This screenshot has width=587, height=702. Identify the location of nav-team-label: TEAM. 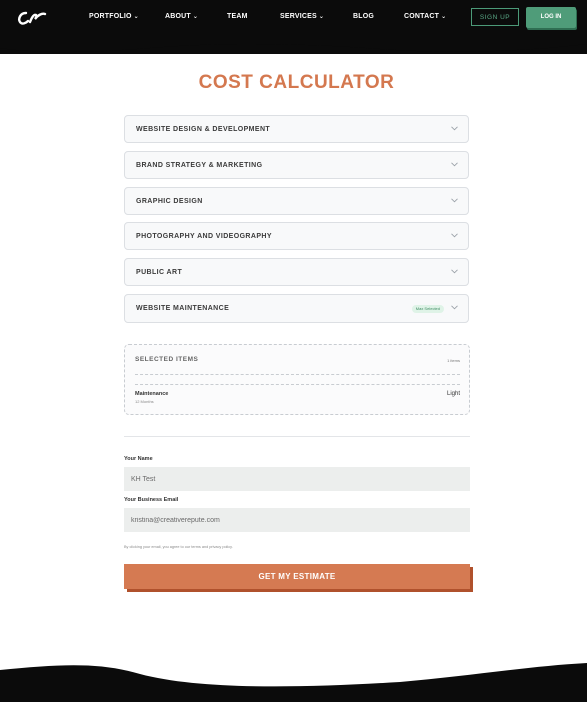
(237, 16).